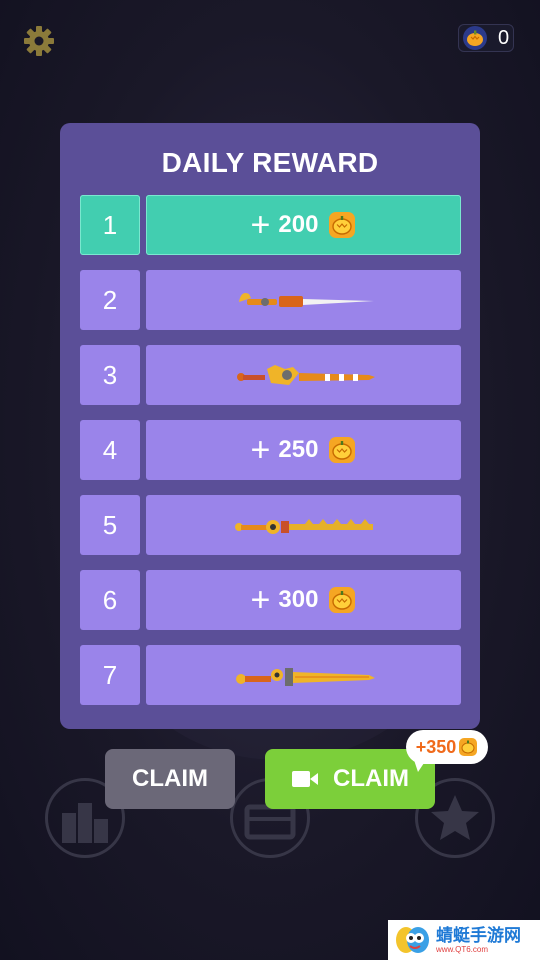  What do you see at coordinates (170, 779) in the screenshot?
I see `claim-button: CLAIM` at bounding box center [170, 779].